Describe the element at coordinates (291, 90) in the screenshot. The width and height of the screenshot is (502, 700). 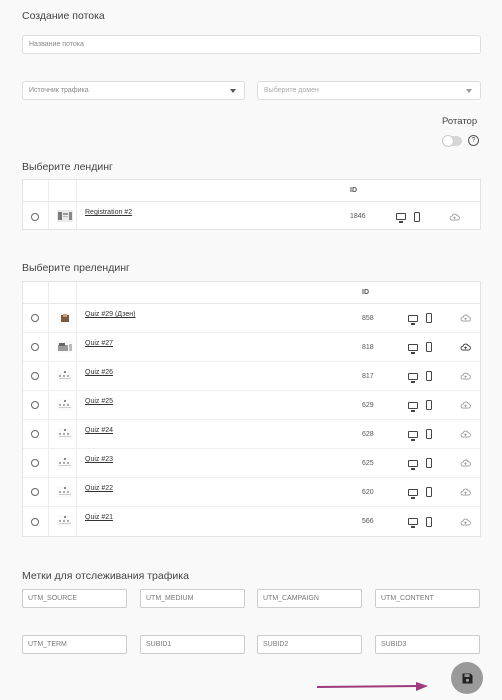
I see `domain-placeholder: Выберите домен` at that location.